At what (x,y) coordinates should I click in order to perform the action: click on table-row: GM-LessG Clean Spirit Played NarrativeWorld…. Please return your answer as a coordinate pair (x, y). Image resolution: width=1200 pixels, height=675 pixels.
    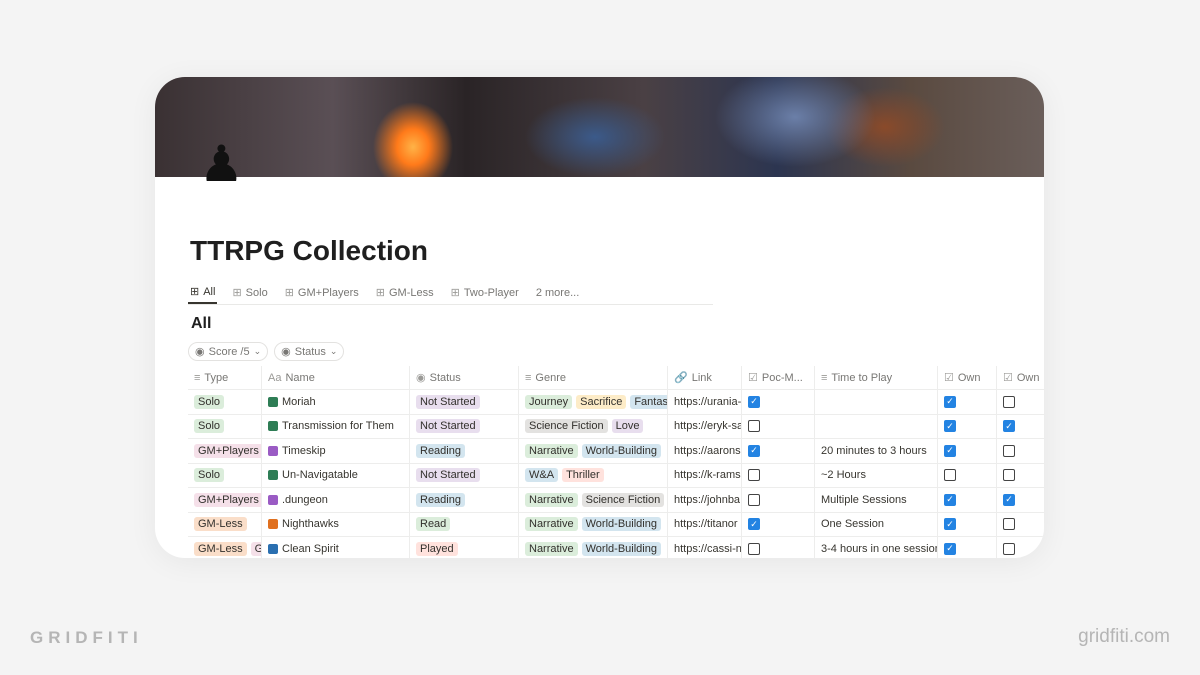
    Looking at the image, I should click on (616, 547).